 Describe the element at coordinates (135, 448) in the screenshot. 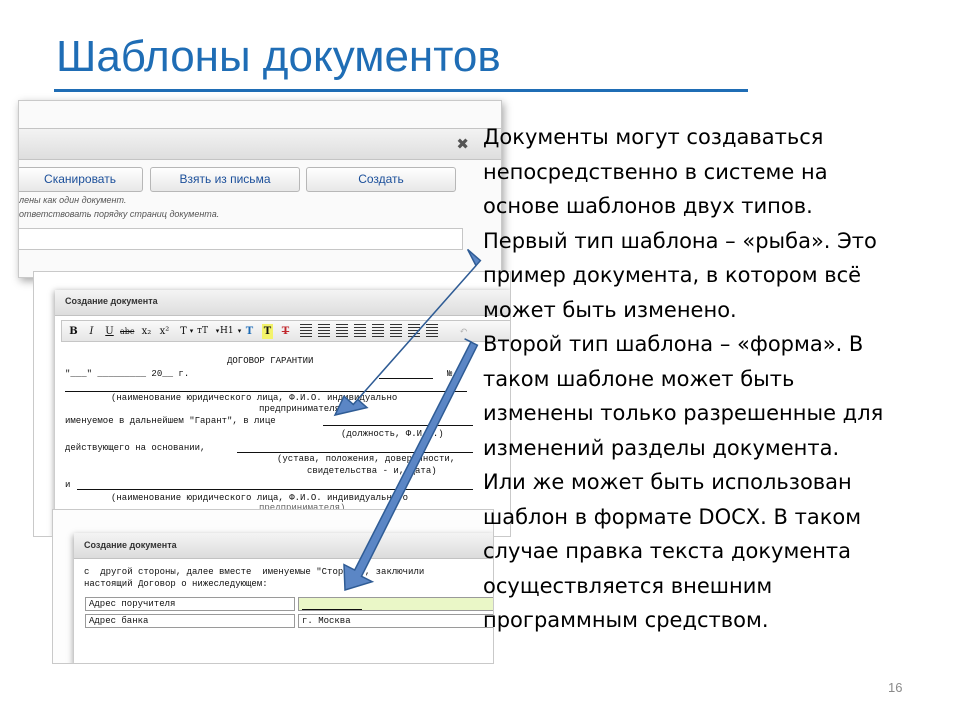

I see `acting-basis-line: действующего на основании,` at that location.